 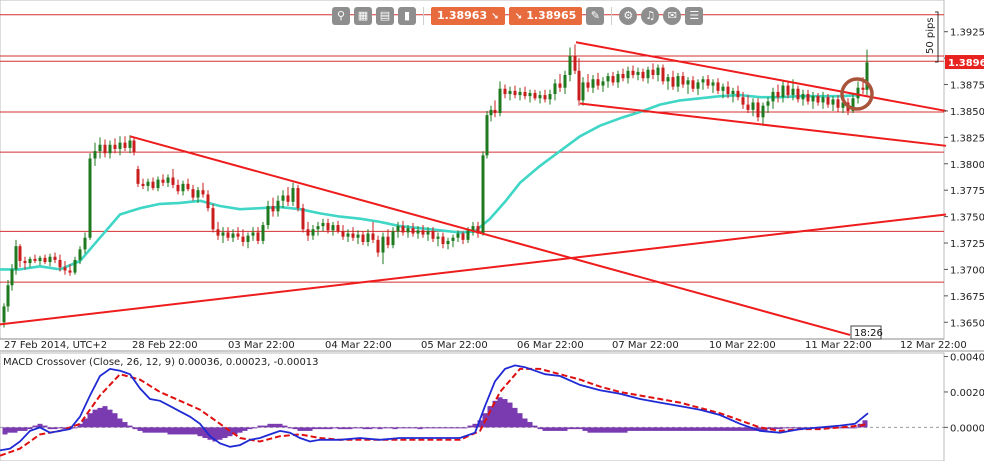 I want to click on sell-label: 1.38963, so click(x=462, y=15).